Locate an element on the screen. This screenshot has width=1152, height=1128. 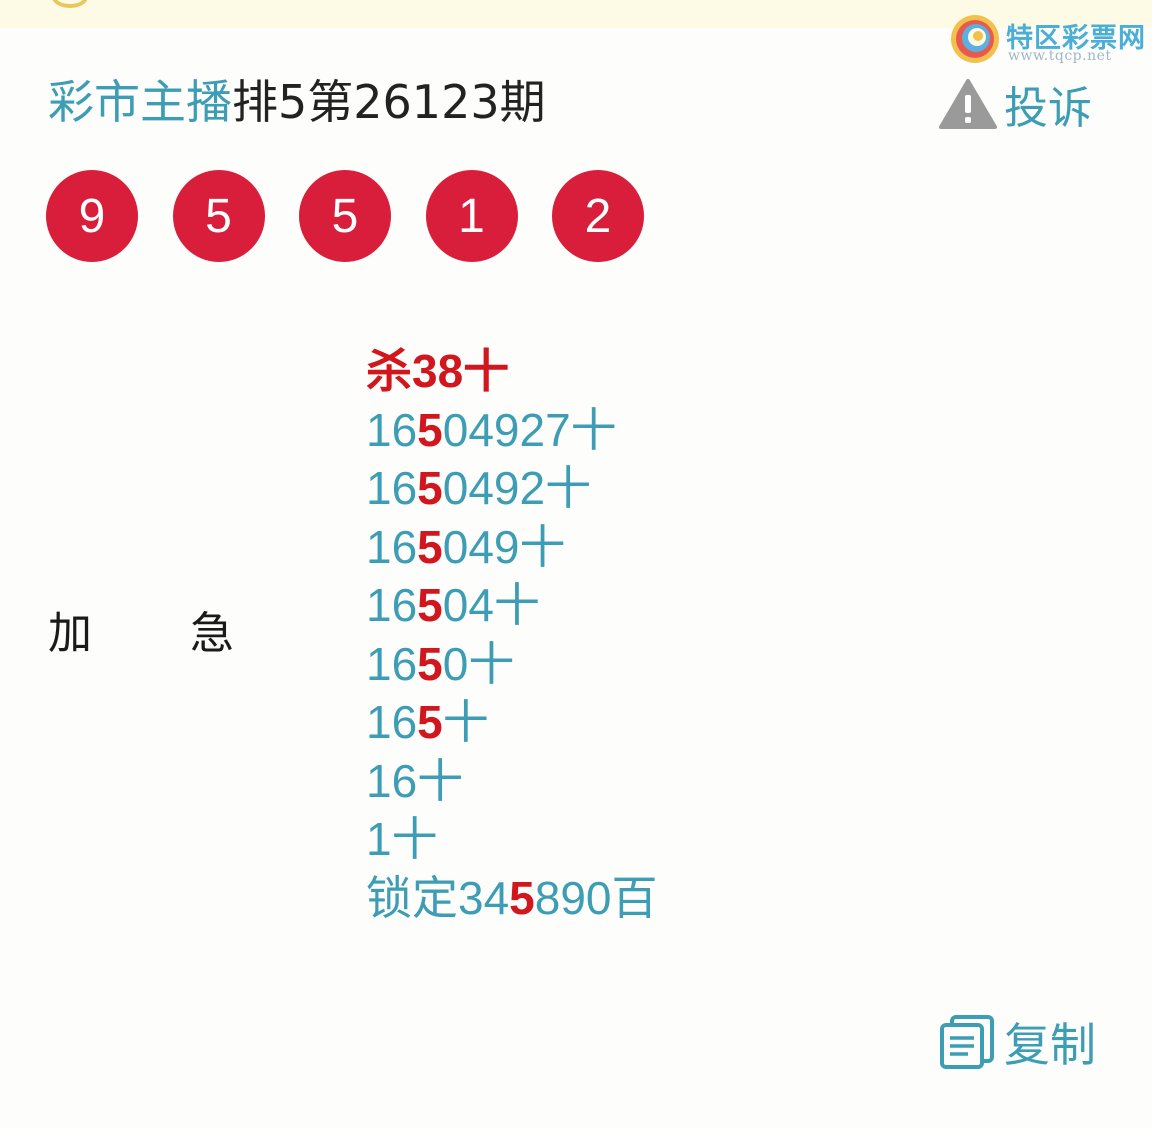
lock-line: 锁定345890百 is located at coordinates (512, 898).